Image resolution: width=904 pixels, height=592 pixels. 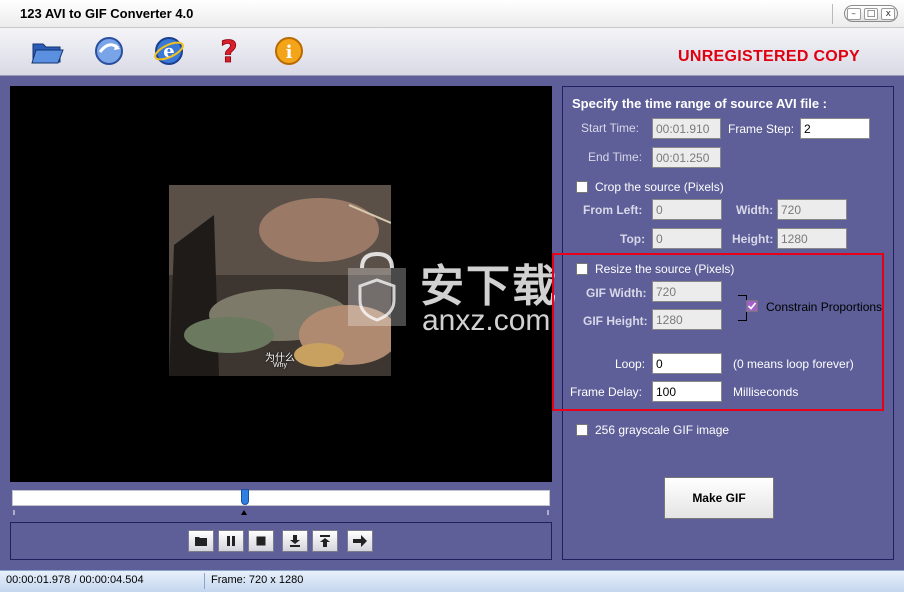 What do you see at coordinates (662, 430) in the screenshot?
I see `grayscale-label: 256 grayscale GIF image` at bounding box center [662, 430].